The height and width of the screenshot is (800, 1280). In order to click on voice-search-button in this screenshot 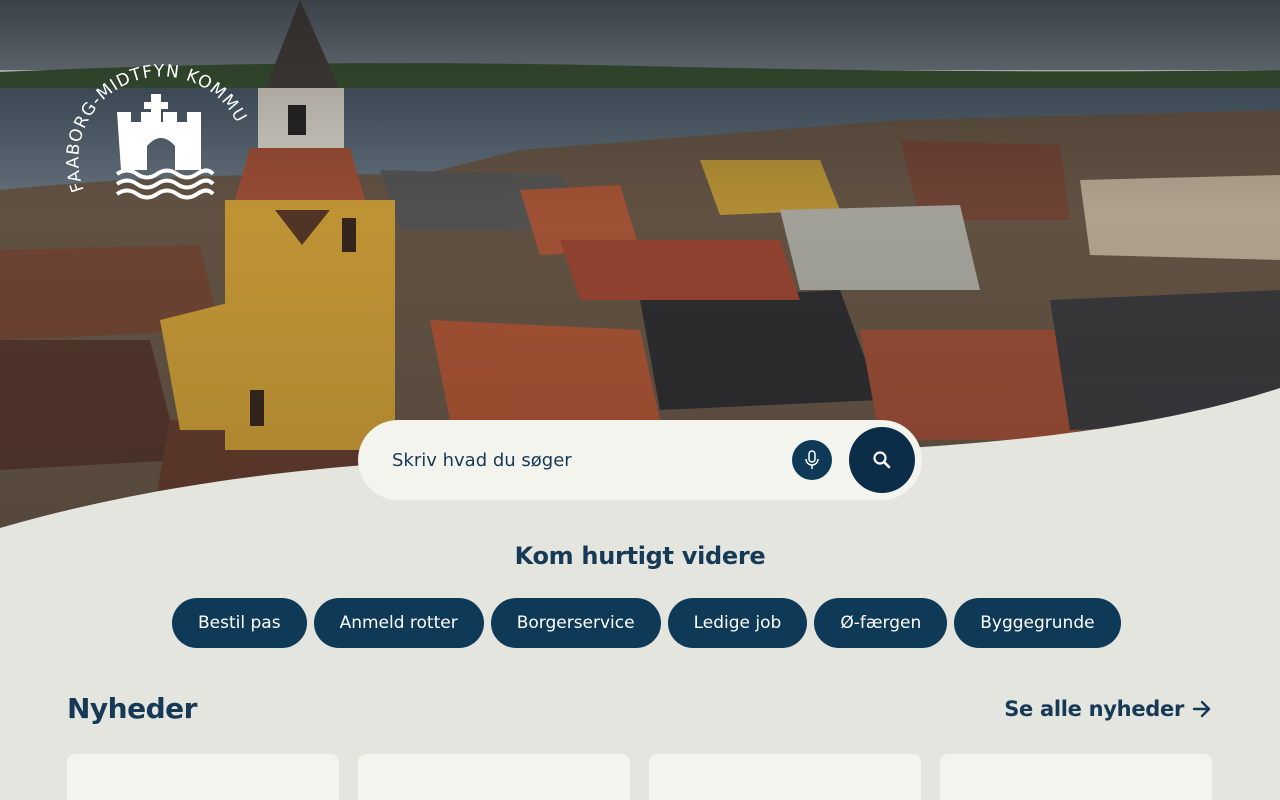, I will do `click(812, 460)`.